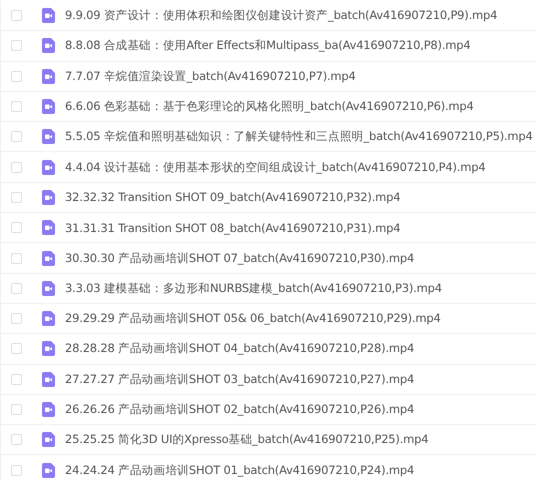 The height and width of the screenshot is (480, 536). What do you see at coordinates (246, 440) in the screenshot?
I see `file-name: 25.25.25 简化3D UI的Xpresso基础_batch(Av416907210,P25).mp4` at bounding box center [246, 440].